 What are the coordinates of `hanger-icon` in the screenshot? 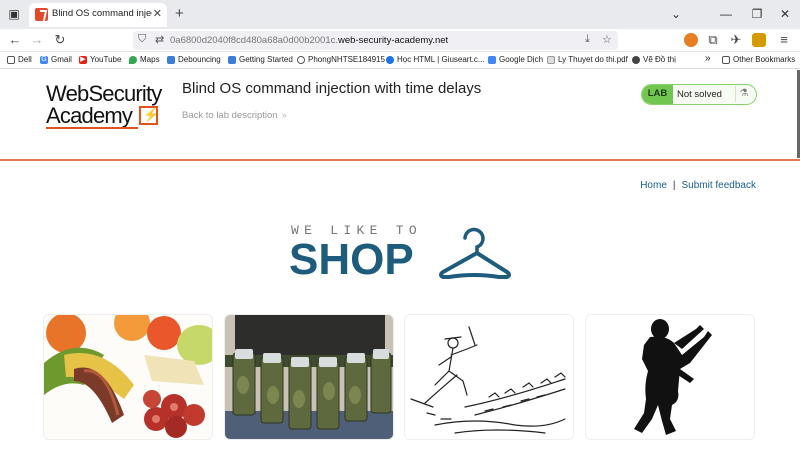 It's located at (475, 253).